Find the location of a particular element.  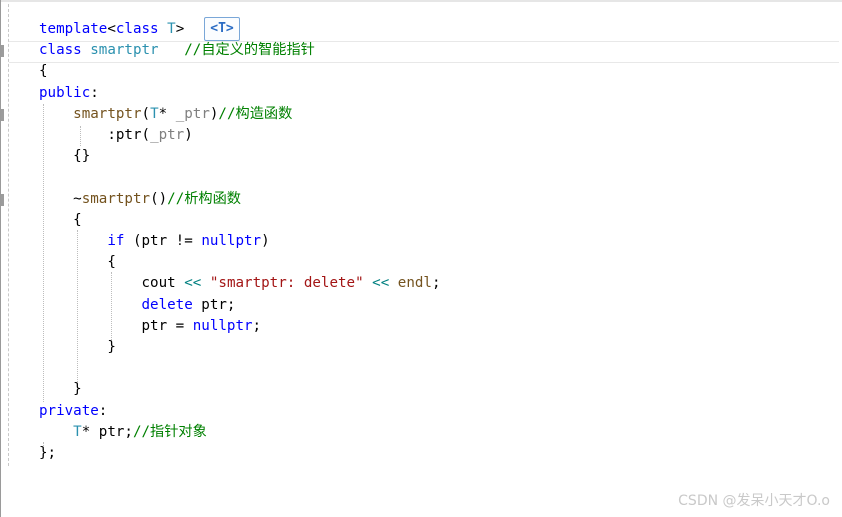

code-token: > is located at coordinates (180, 29).